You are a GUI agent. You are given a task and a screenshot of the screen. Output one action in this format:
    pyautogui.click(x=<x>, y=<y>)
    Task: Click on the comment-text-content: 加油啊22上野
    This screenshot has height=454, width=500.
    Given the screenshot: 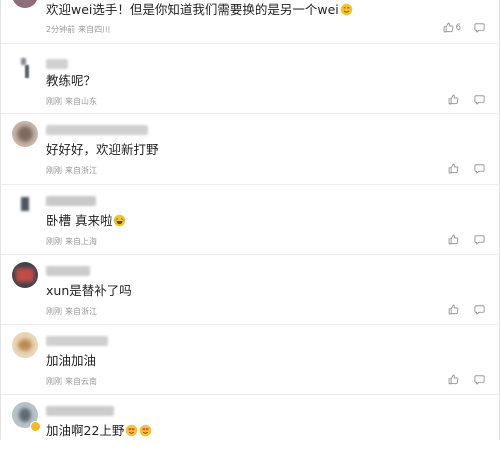 What is the action you would take?
    pyautogui.click(x=85, y=430)
    